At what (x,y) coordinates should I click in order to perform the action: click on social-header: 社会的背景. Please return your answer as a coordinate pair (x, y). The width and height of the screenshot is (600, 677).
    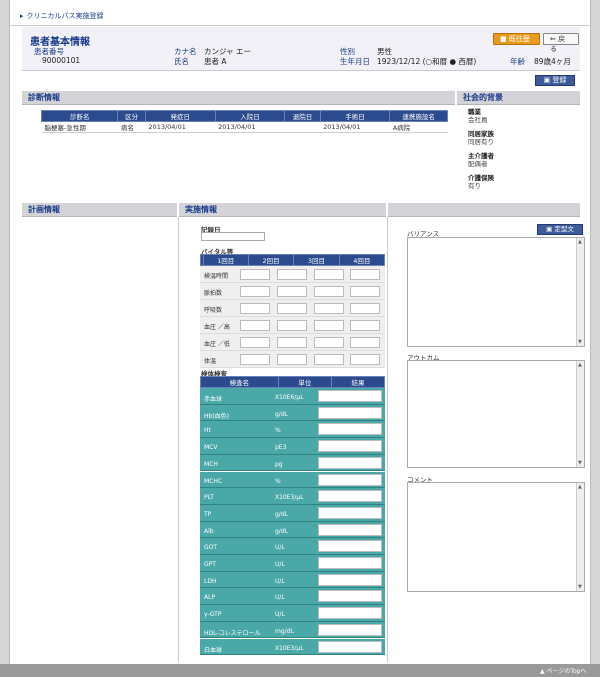
    Looking at the image, I should click on (518, 98).